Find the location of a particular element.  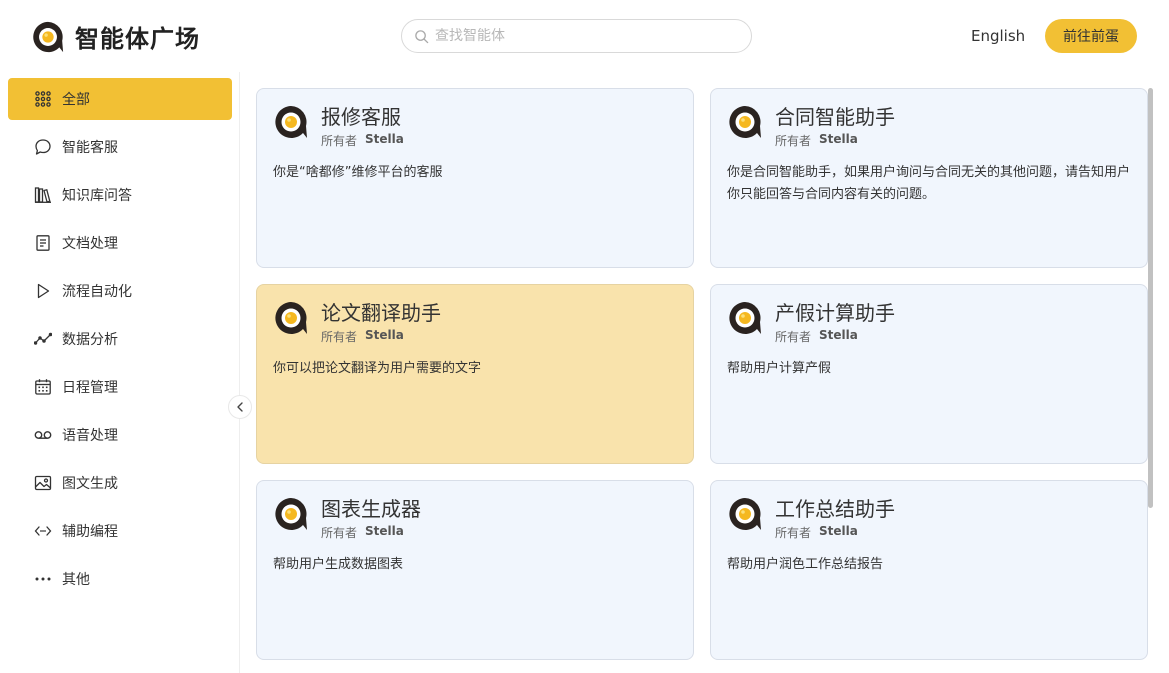

document-icon is located at coordinates (43, 243).